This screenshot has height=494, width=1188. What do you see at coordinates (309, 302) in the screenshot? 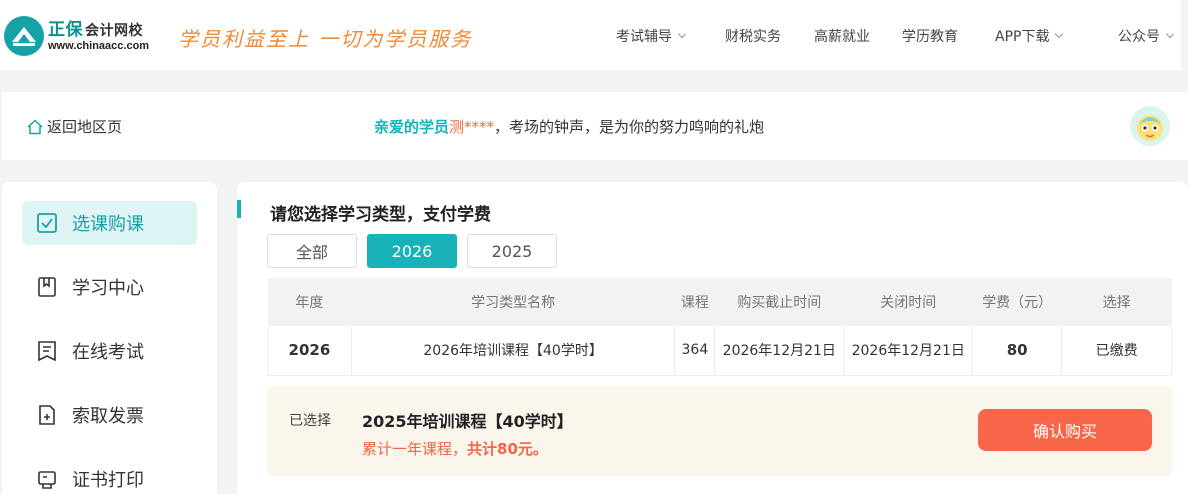
I see `column-header-year: 年度` at bounding box center [309, 302].